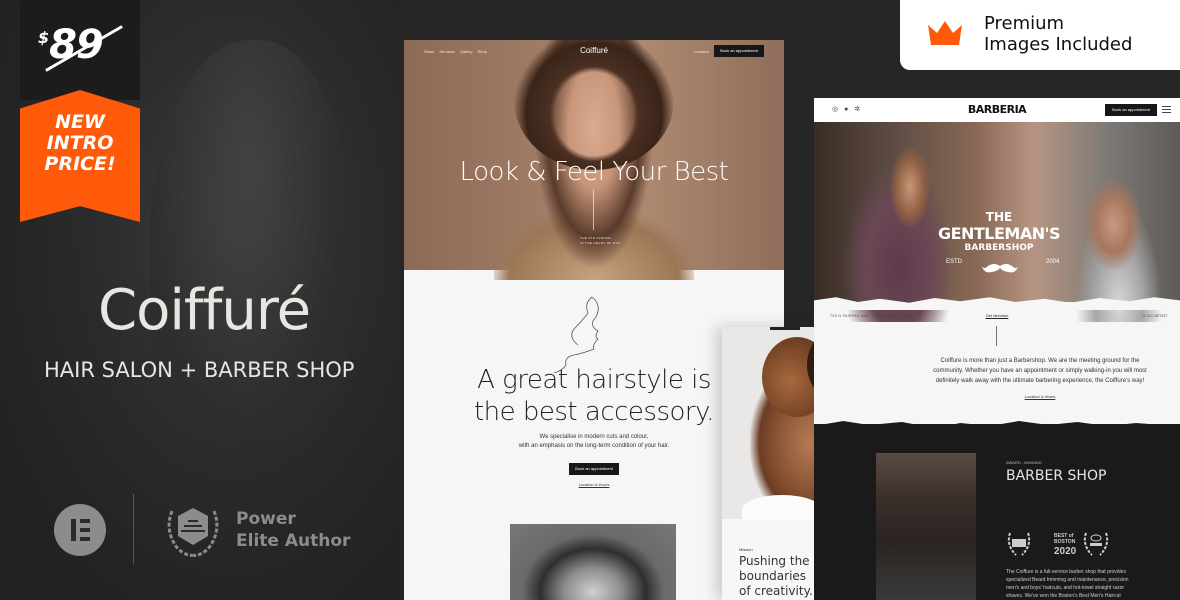 This screenshot has height=600, width=1180. I want to click on price-currency: $, so click(44, 37).